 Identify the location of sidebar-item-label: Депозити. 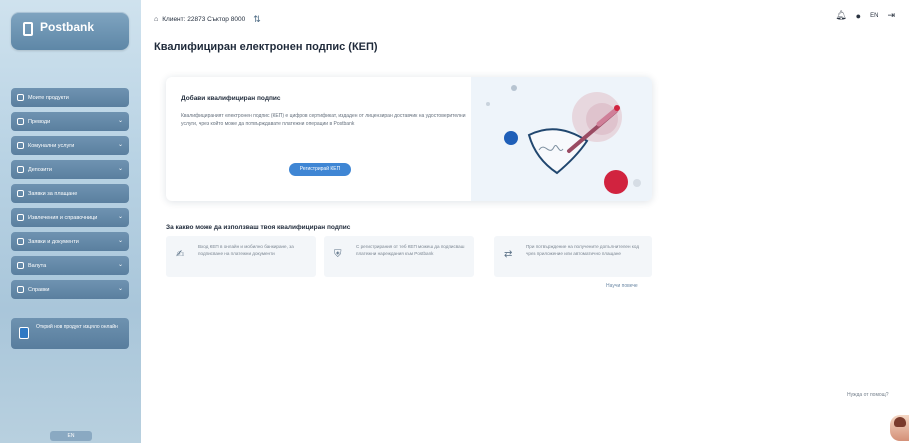
(40, 169).